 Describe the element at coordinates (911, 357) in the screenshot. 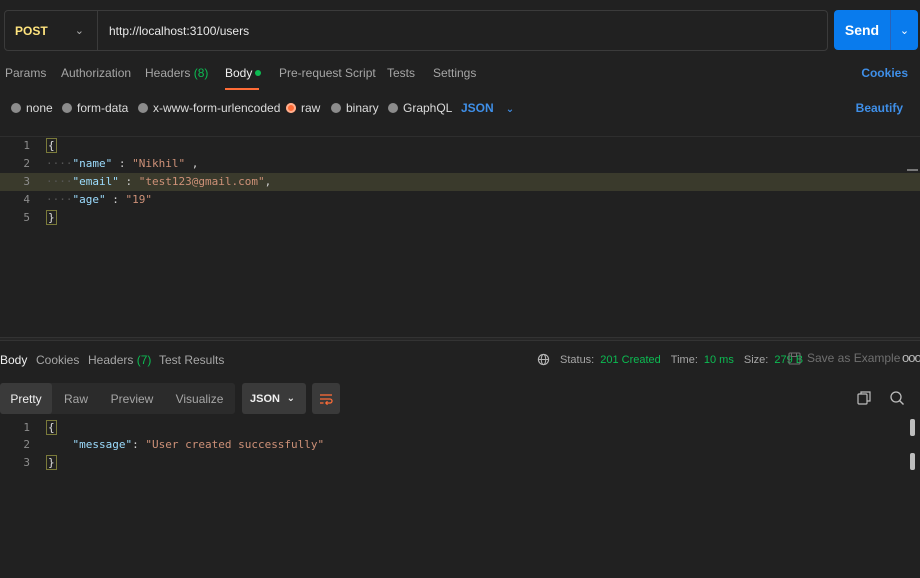

I see `more-options-icon: ooo` at that location.